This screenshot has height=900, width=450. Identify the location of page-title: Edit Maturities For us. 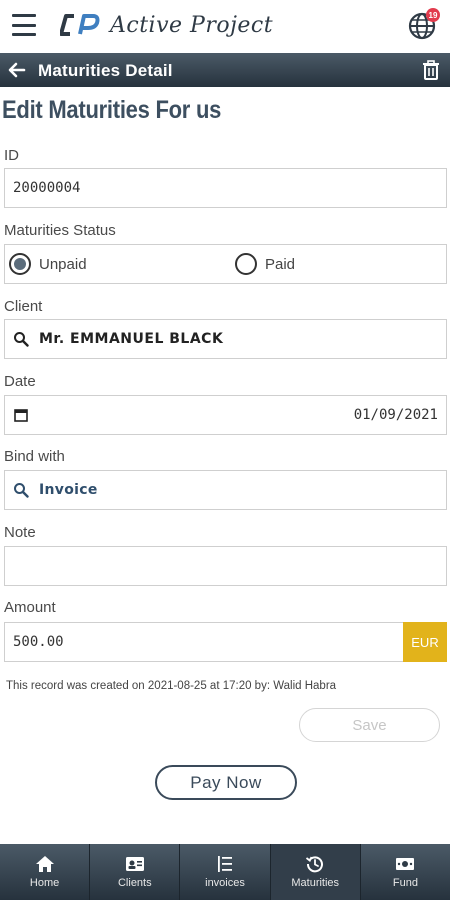
(112, 110).